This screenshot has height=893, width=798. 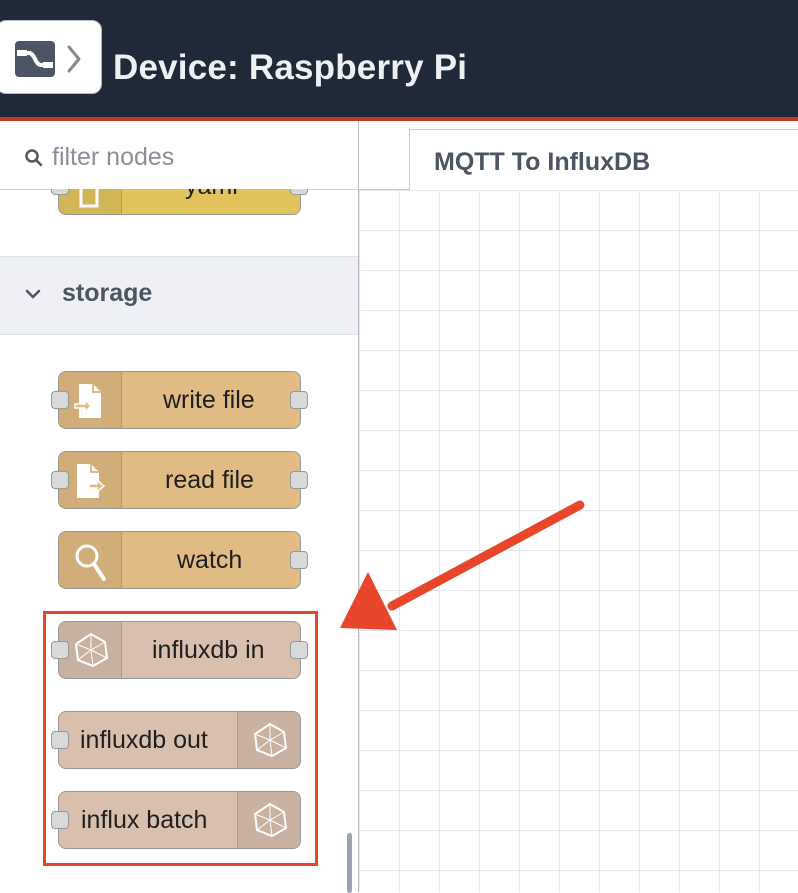 I want to click on page-title: Device: Raspberry Pi, so click(x=290, y=67).